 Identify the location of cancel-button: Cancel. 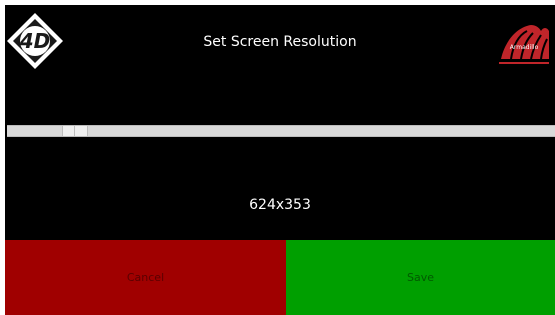
(145, 277).